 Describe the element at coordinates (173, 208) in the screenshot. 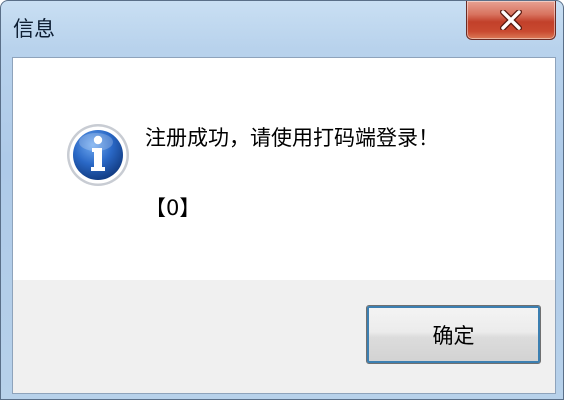

I see `result-code: 【0】` at that location.